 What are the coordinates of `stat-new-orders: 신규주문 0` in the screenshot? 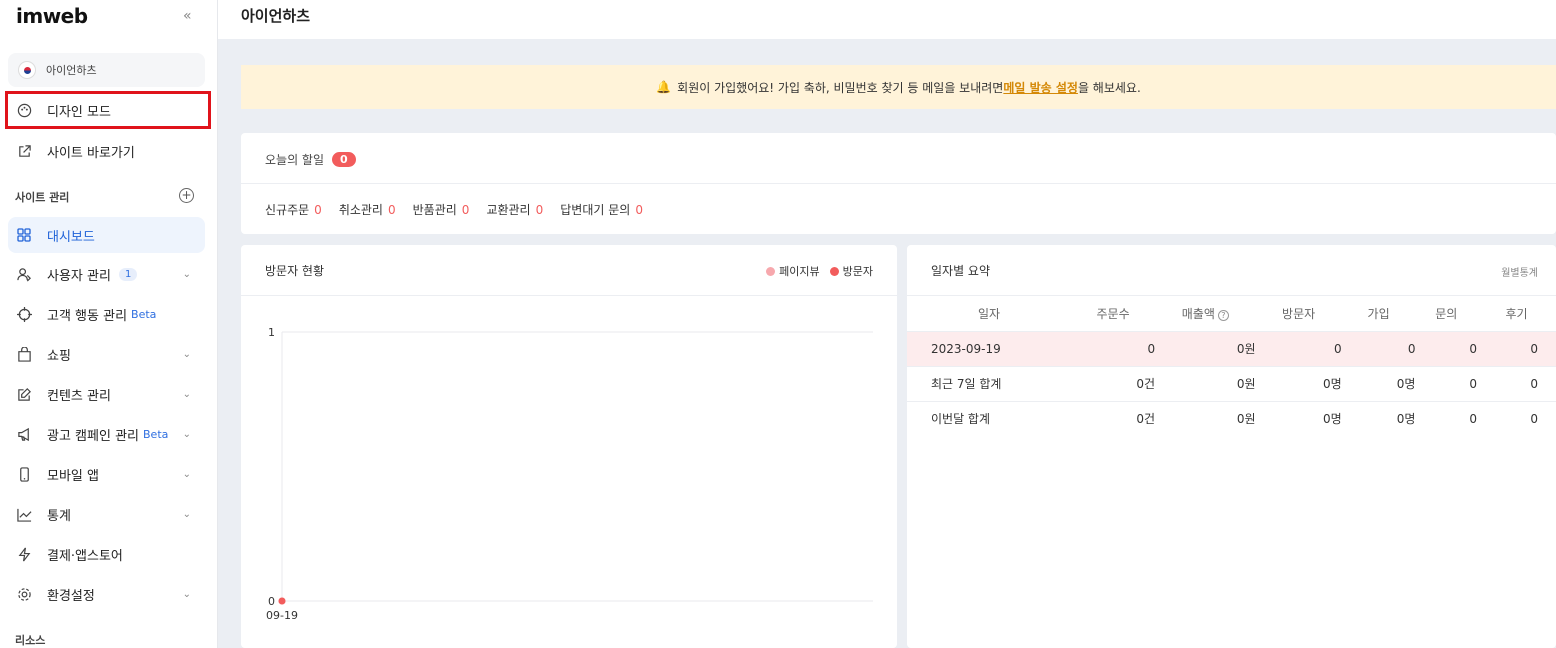 It's located at (293, 209).